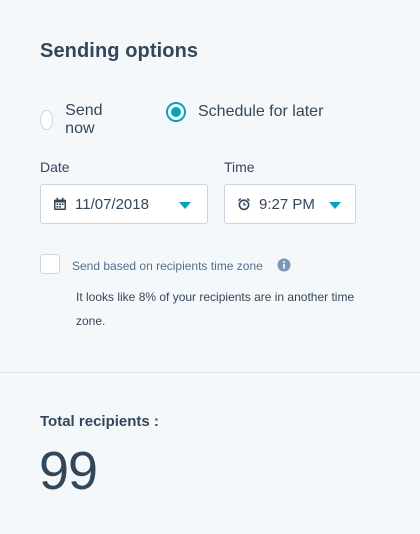  Describe the element at coordinates (84, 119) in the screenshot. I see `radio-label-send-now: Send now` at that location.